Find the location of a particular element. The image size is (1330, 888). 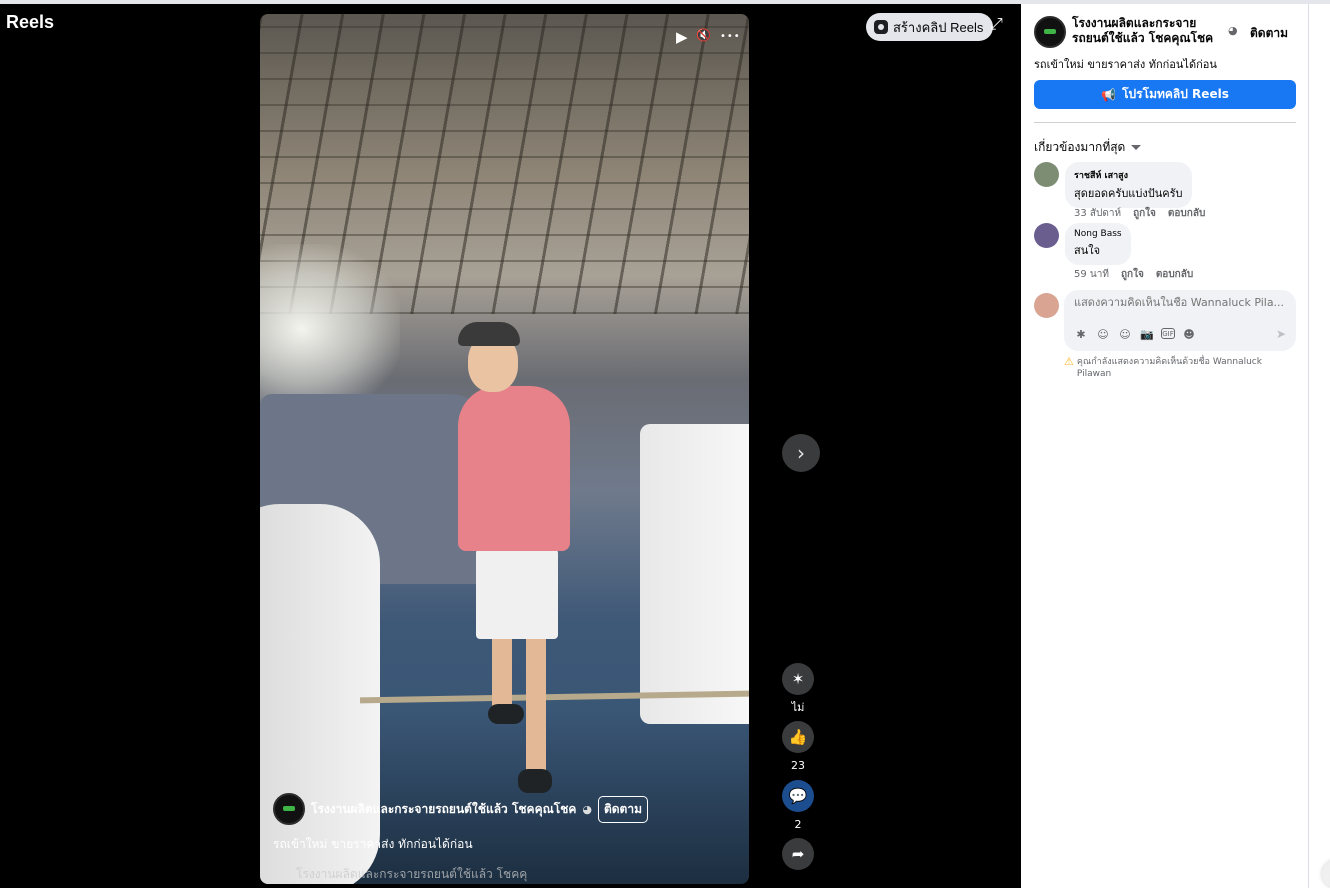

avatar-sticker-icon: ✱ is located at coordinates (1081, 334).